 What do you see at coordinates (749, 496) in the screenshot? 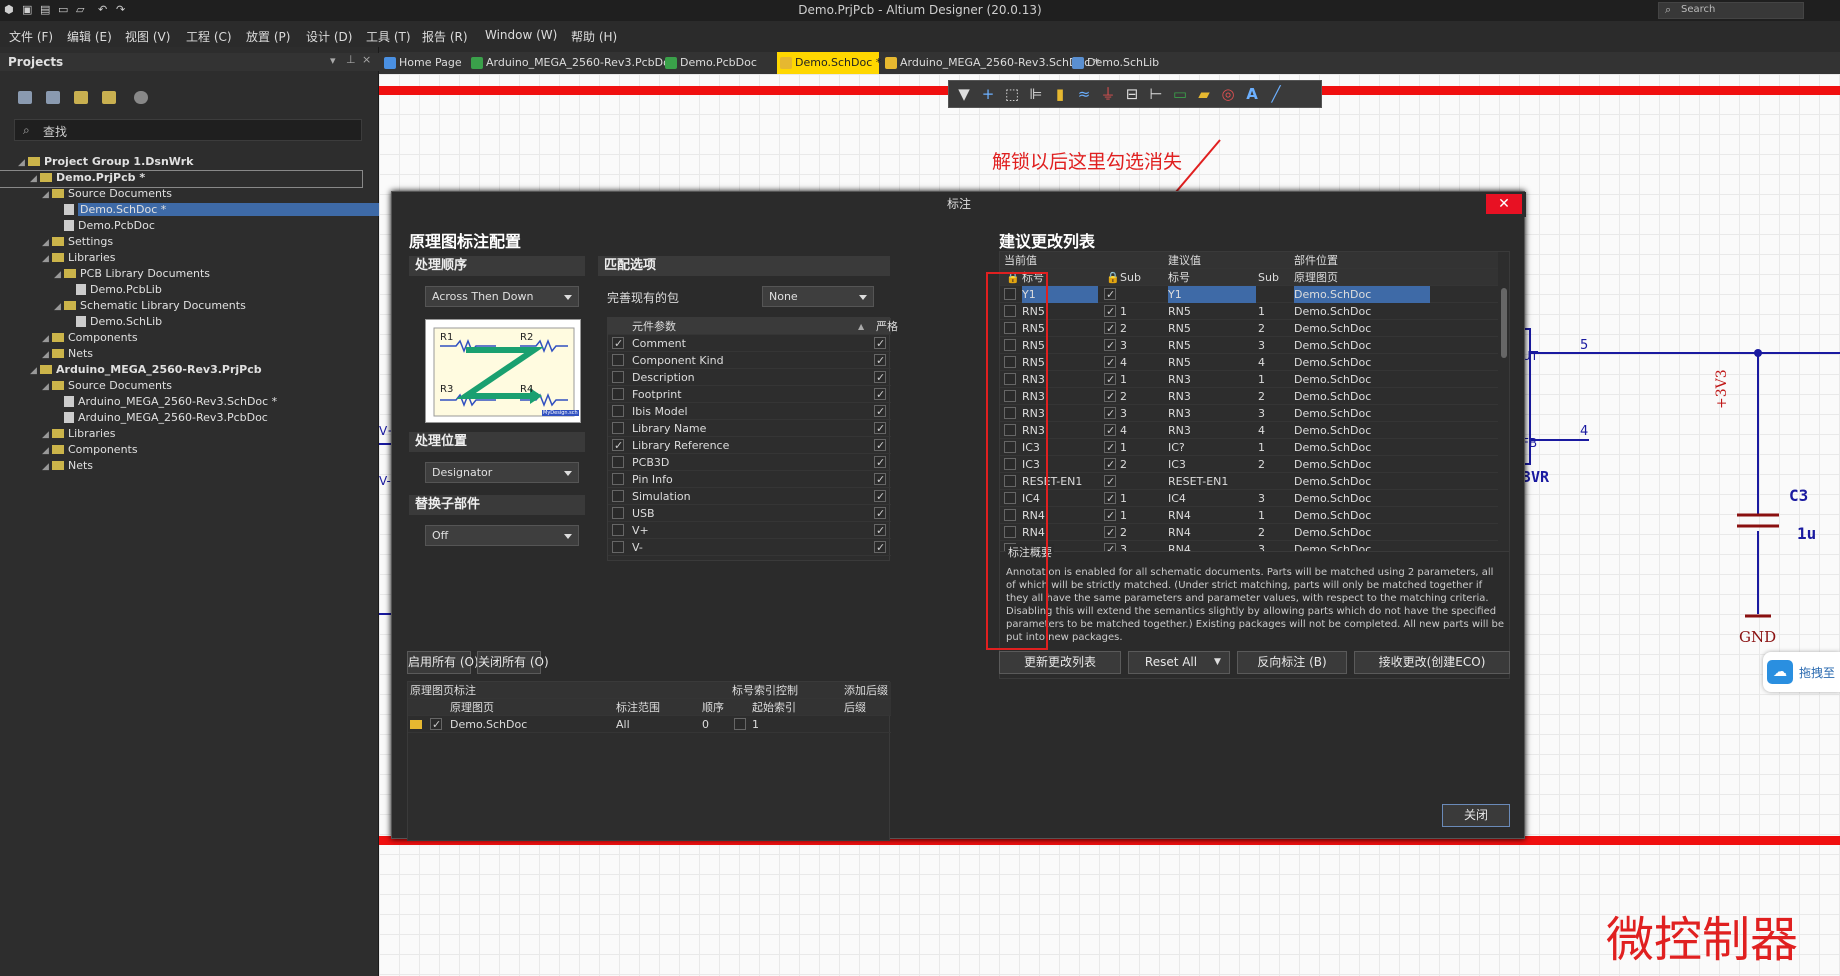
I see `param-row: Simulation` at bounding box center [749, 496].